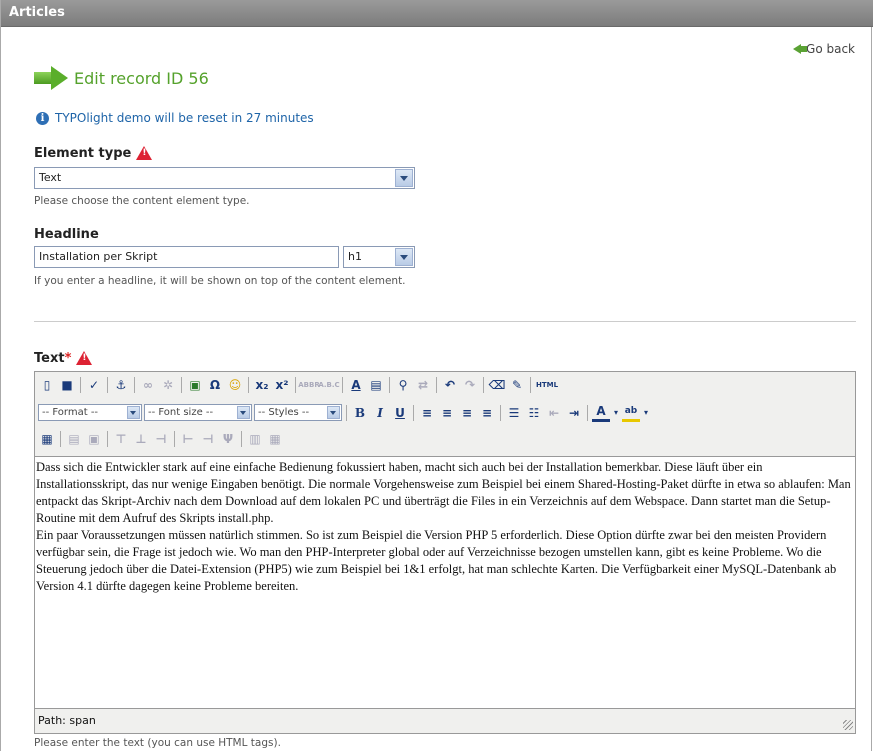  What do you see at coordinates (308, 385) in the screenshot?
I see `abbr-icon: ABBR` at bounding box center [308, 385].